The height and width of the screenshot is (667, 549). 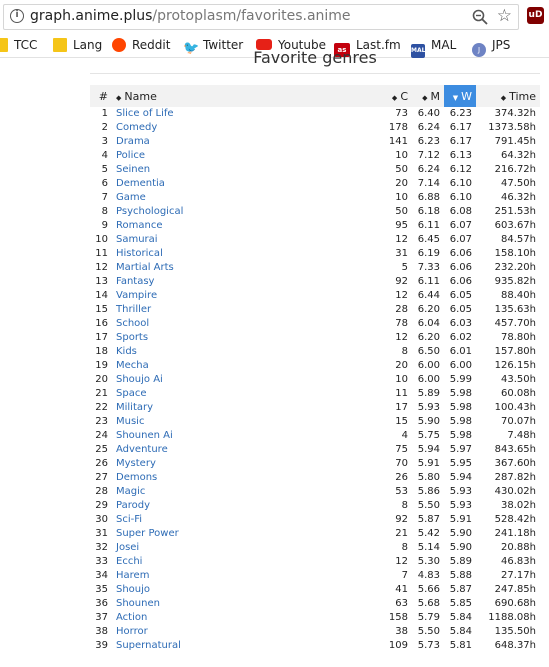 I want to click on table-row: 15 Thriller 28 6.20 6.05 135.63h, so click(x=315, y=310).